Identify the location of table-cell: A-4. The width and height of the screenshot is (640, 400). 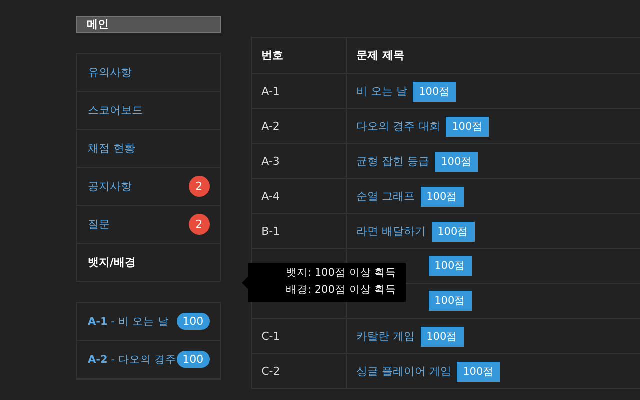
(271, 196).